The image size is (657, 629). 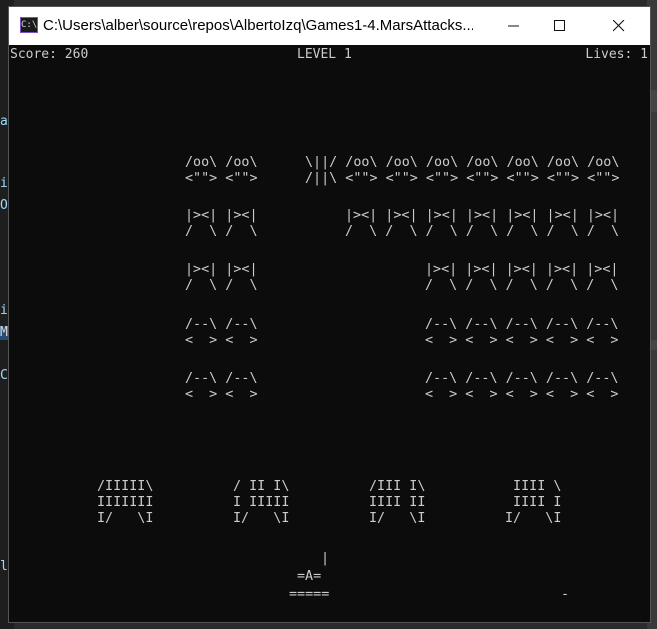 What do you see at coordinates (309, 594) in the screenshot?
I see `player-base: =====` at bounding box center [309, 594].